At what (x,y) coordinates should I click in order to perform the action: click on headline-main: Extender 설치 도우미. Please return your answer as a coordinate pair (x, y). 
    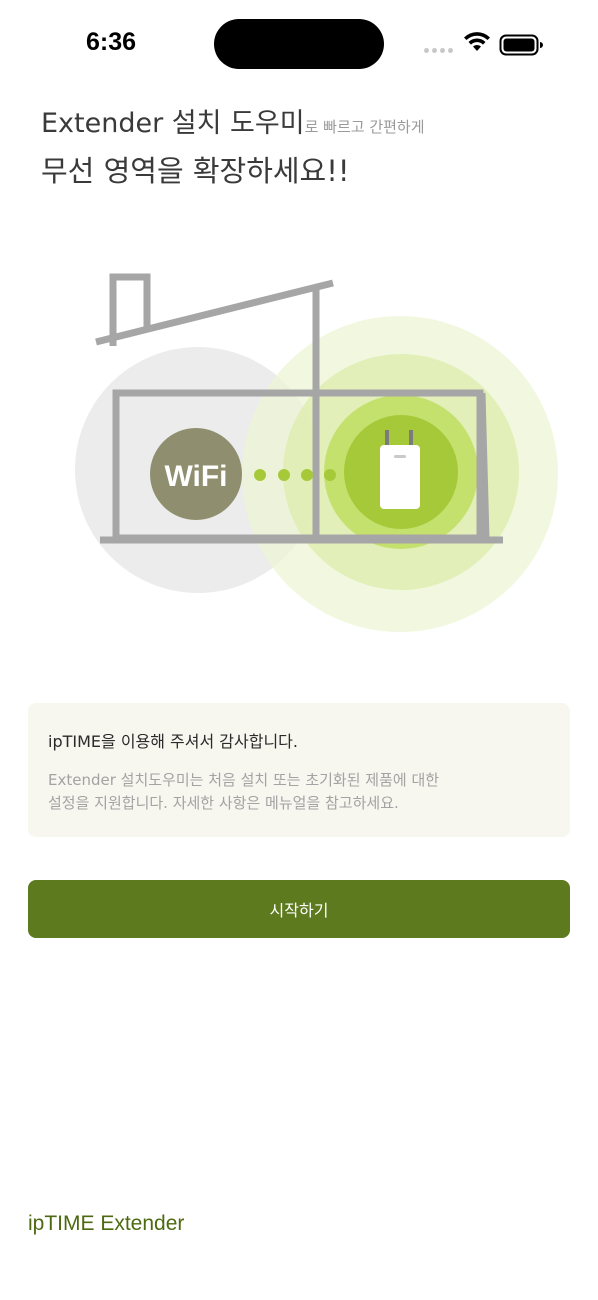
    Looking at the image, I should click on (173, 123).